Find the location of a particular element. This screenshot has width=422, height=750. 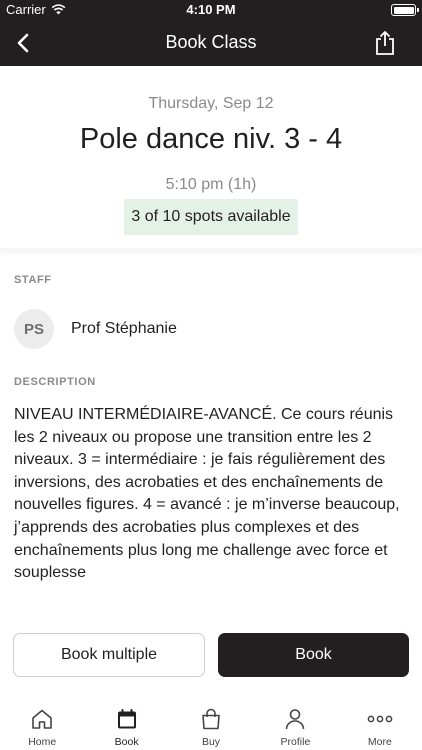

spots-available-badge: 3 of 10 spots available is located at coordinates (211, 217).